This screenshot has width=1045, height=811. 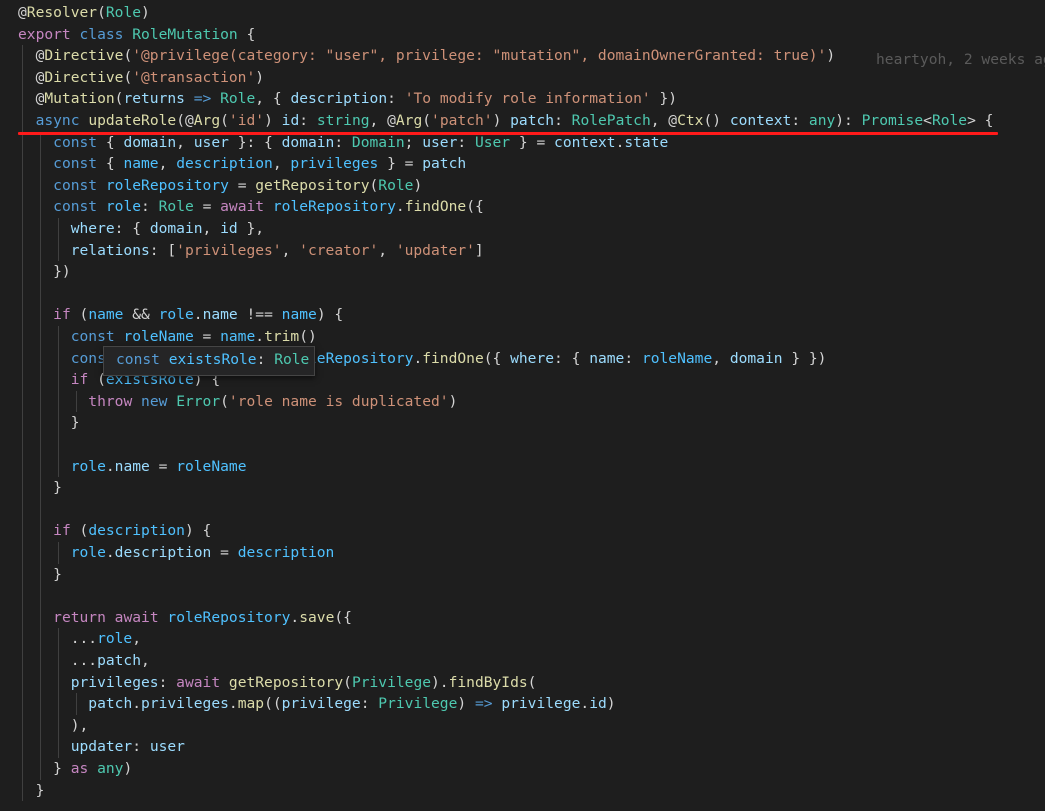 I want to click on code-token: ], so click(x=479, y=250).